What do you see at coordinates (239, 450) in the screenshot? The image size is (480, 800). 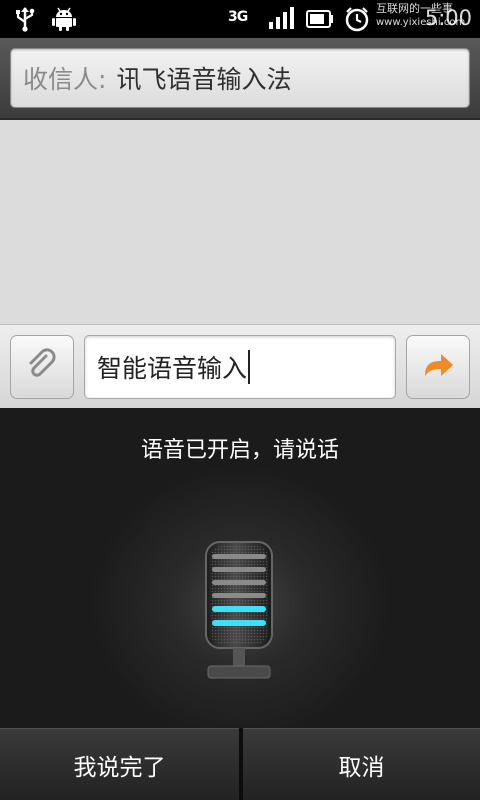 I see `voice-status-text: 语音已开启，请说话` at bounding box center [239, 450].